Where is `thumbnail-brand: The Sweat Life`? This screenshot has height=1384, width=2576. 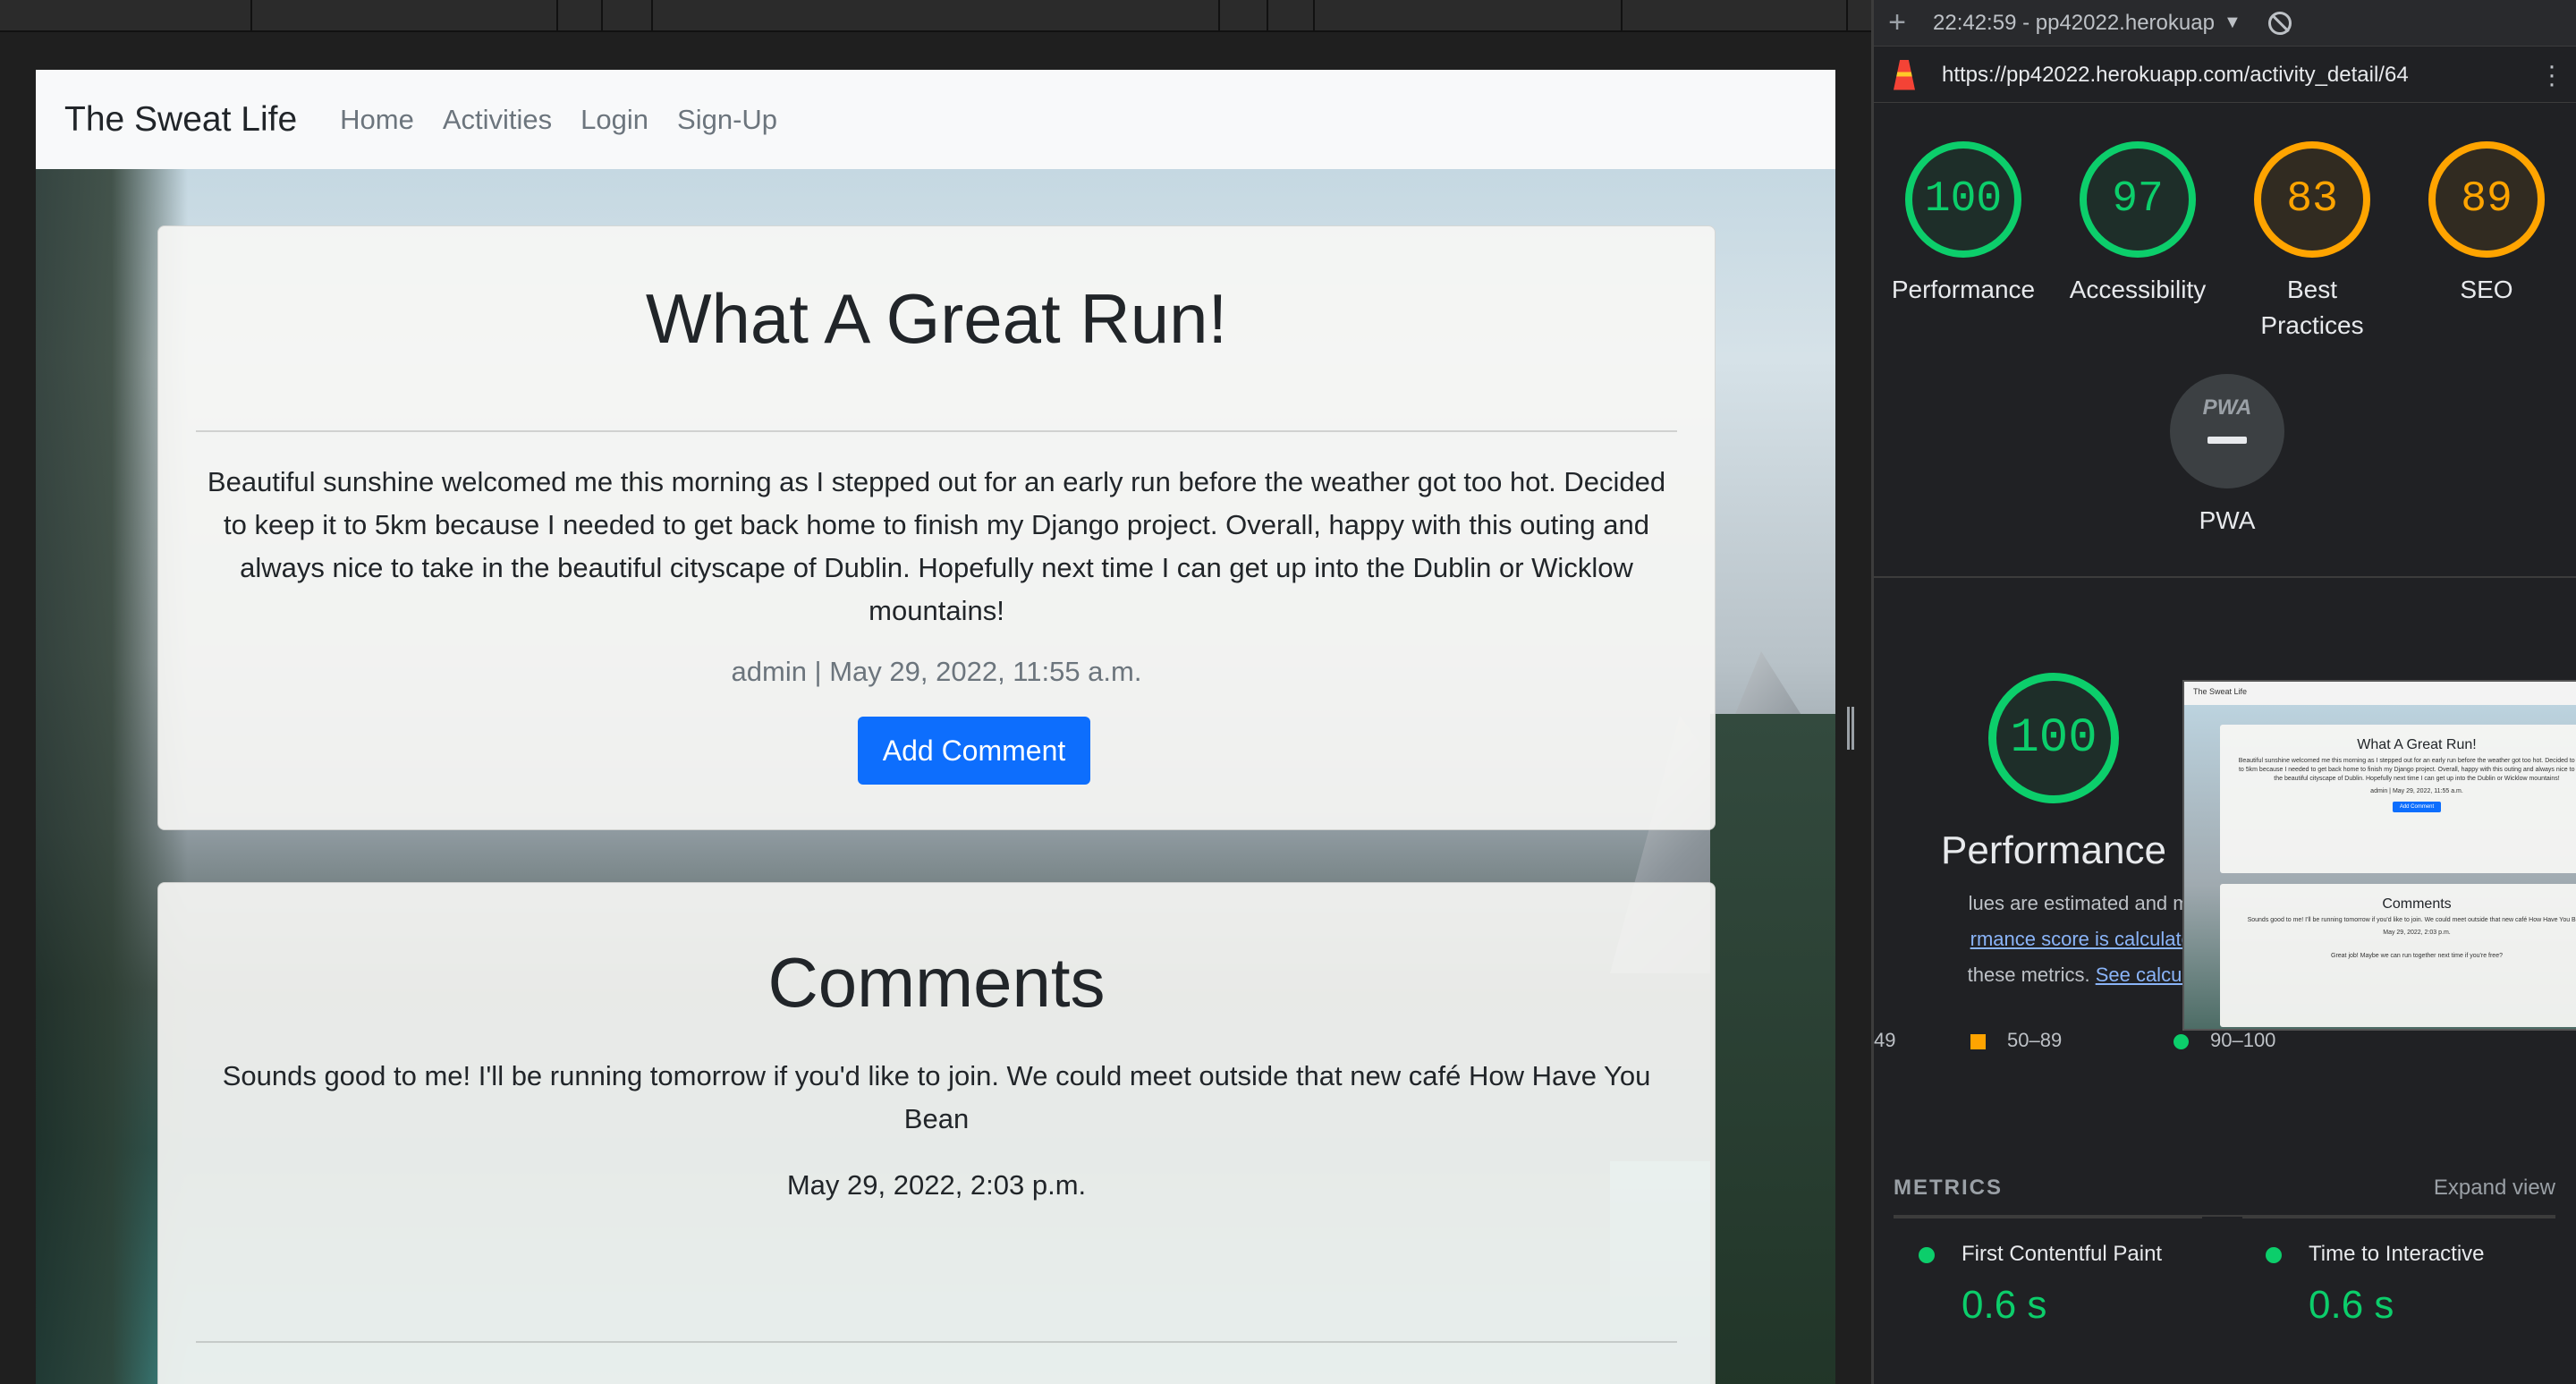 thumbnail-brand: The Sweat Life is located at coordinates (2220, 691).